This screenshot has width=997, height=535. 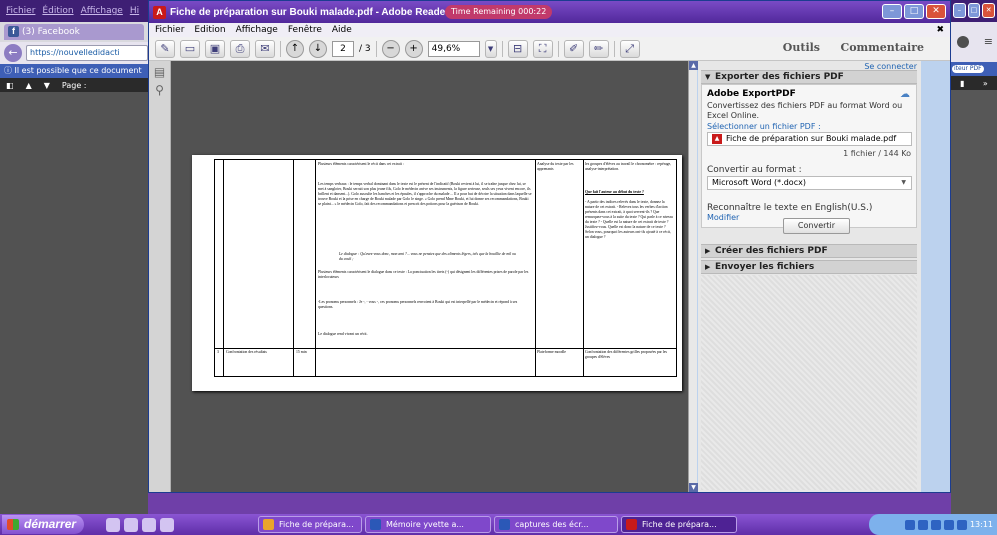 What do you see at coordinates (305, 30) in the screenshot?
I see `menu-fenetre: Fenêtre` at bounding box center [305, 30].